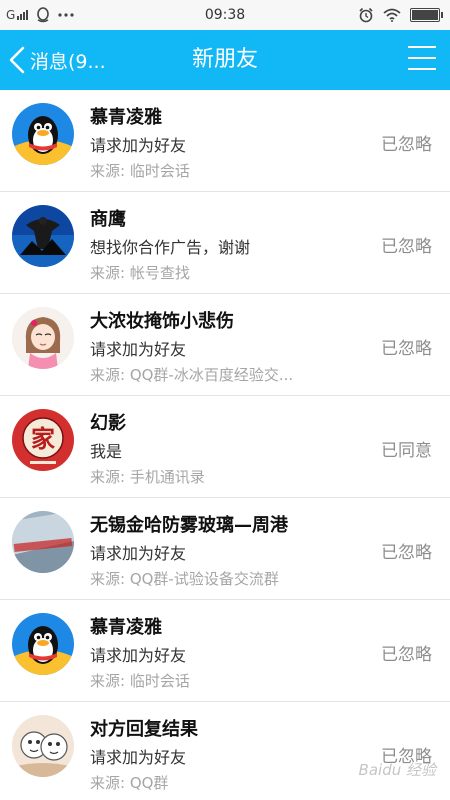  Describe the element at coordinates (397, 770) in the screenshot. I see `watermark: Baidu 经验` at that location.